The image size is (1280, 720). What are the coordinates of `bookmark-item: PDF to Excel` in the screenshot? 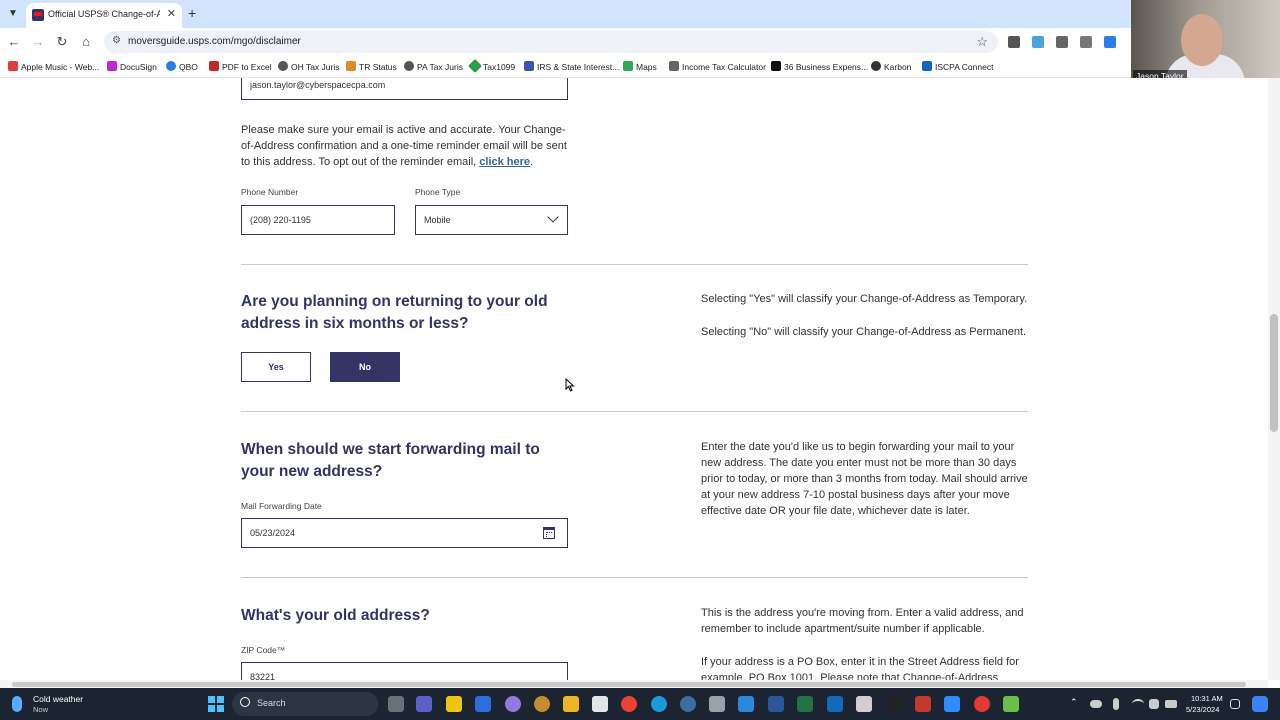 It's located at (240, 68).